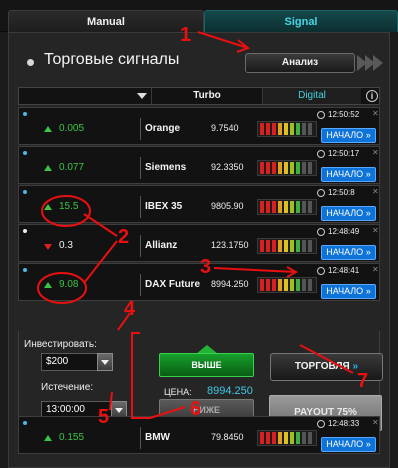 The width and height of the screenshot is (398, 468). Describe the element at coordinates (163, 128) in the screenshot. I see `asset-name: Orange` at that location.